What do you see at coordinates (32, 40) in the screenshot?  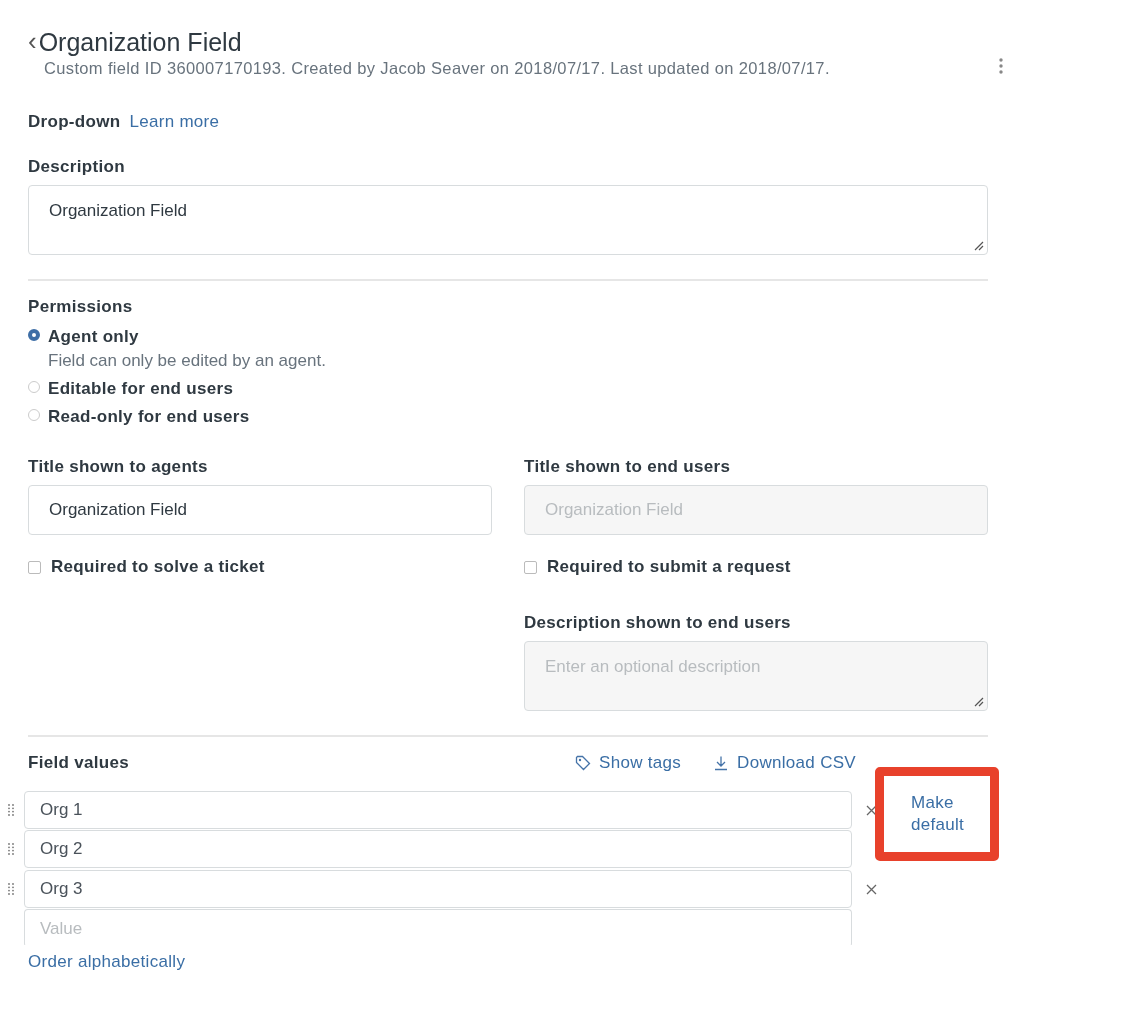 I see `back-icon: ‹` at bounding box center [32, 40].